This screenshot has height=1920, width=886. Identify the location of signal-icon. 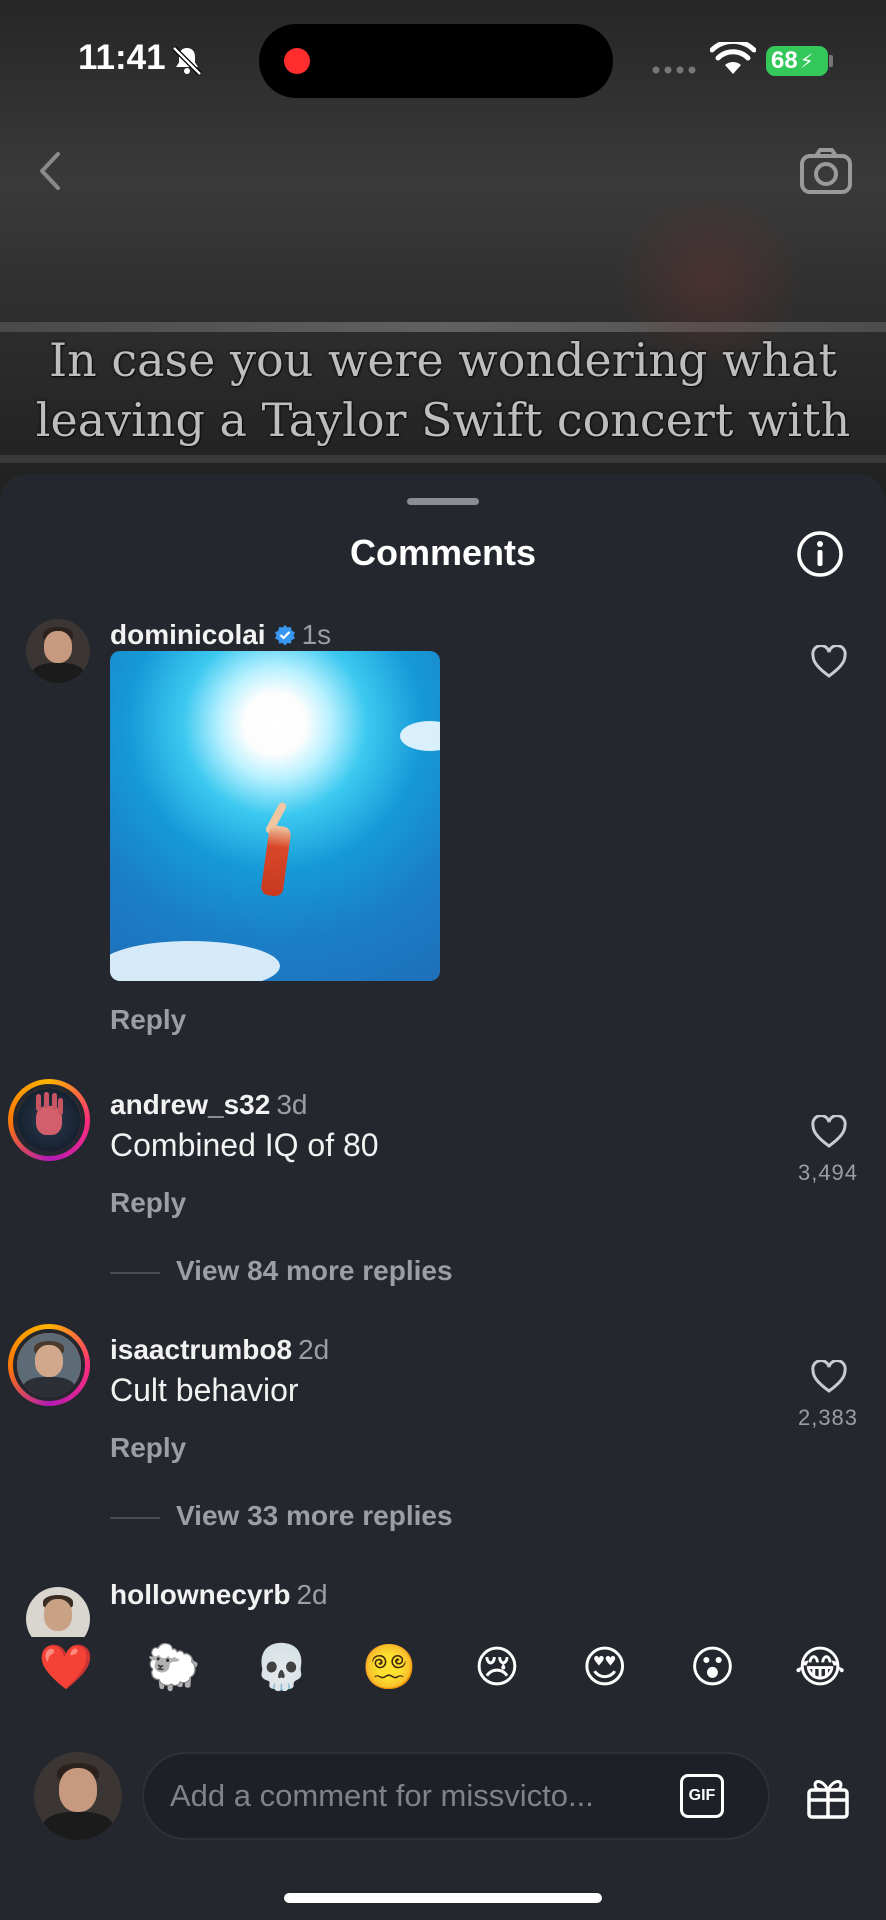
(674, 70).